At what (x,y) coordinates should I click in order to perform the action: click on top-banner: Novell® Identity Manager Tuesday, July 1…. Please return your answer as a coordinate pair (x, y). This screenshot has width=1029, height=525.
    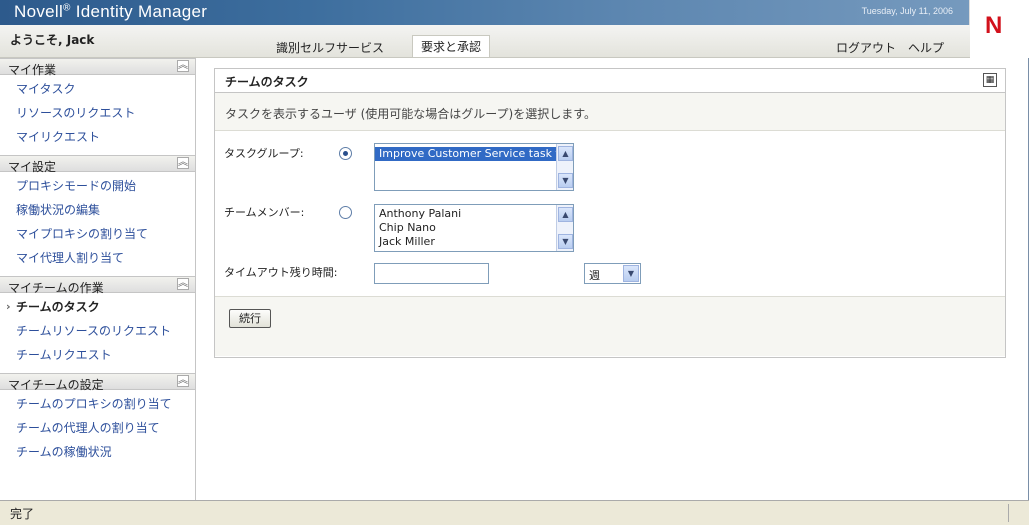
    Looking at the image, I should click on (514, 12).